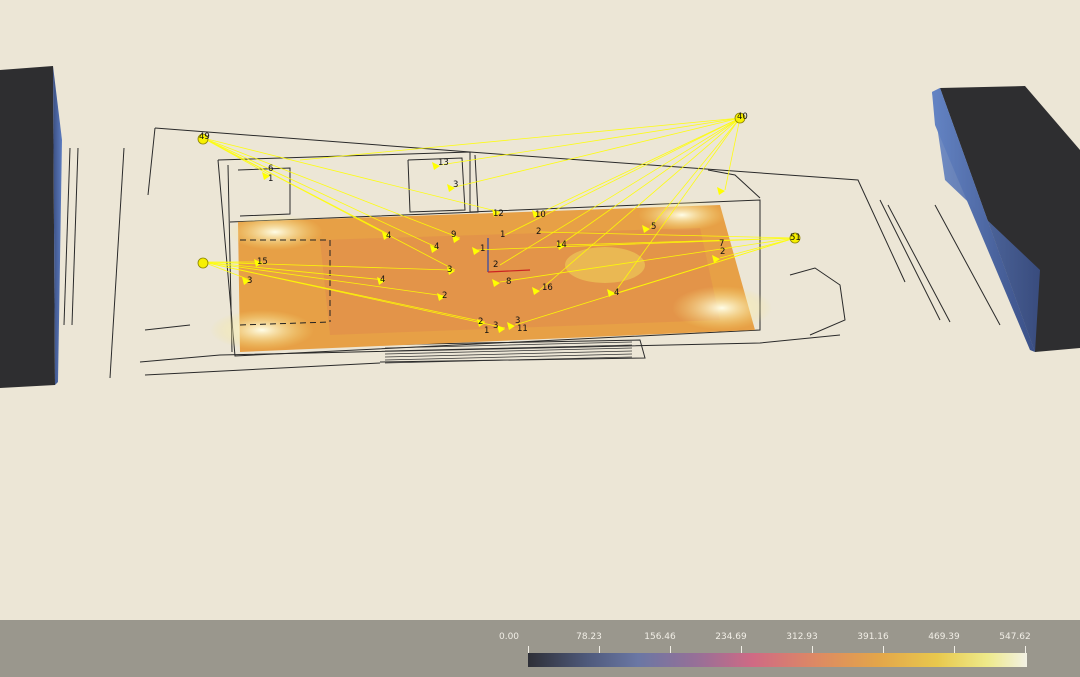 The width and height of the screenshot is (1080, 677). Describe the element at coordinates (443, 163) in the screenshot. I see `aim-count-label: 13` at that location.